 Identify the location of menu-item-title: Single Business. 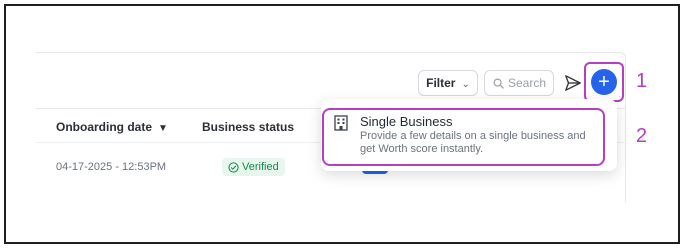
(406, 121).